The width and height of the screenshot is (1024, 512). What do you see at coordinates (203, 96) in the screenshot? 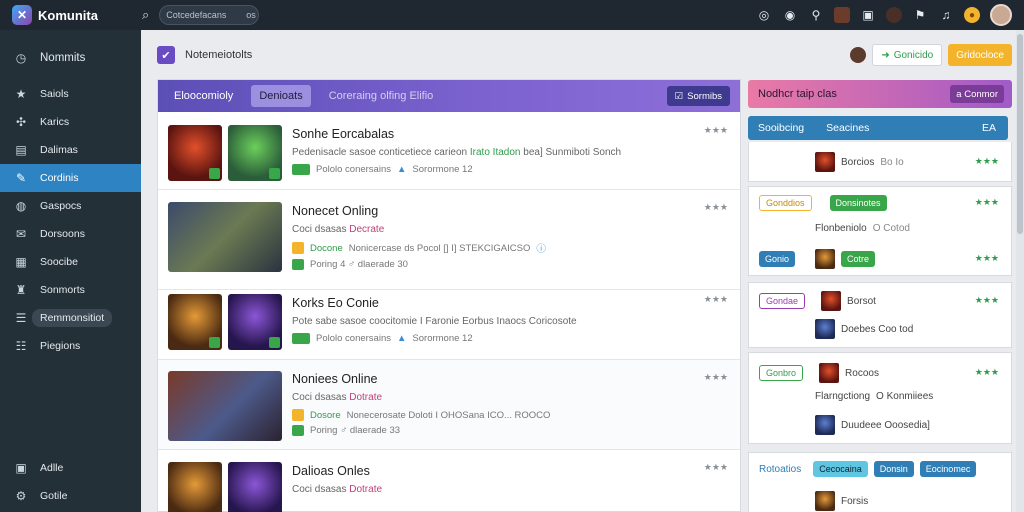
I see `tab-0: Eloocomioly` at bounding box center [203, 96].